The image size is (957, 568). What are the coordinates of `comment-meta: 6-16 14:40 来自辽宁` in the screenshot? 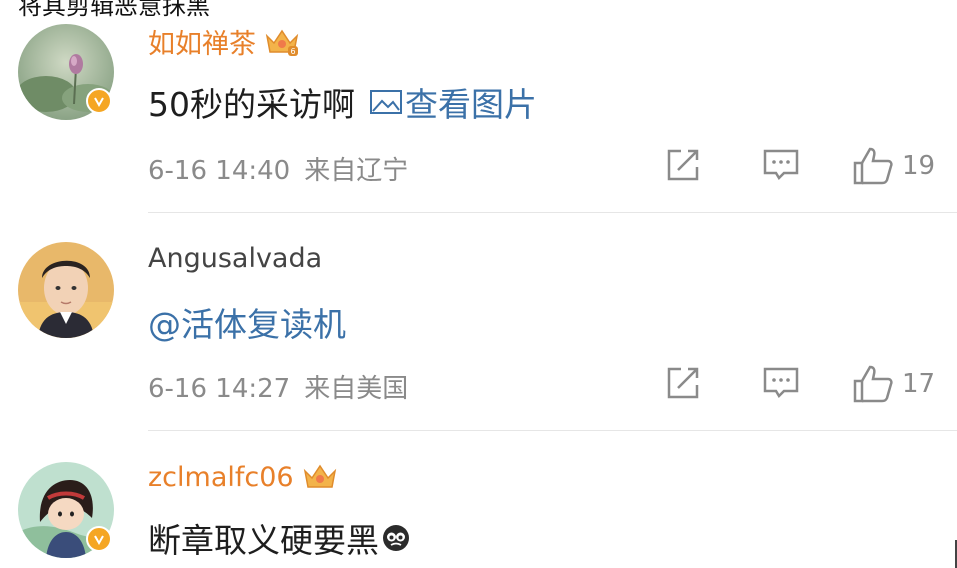 It's located at (278, 168).